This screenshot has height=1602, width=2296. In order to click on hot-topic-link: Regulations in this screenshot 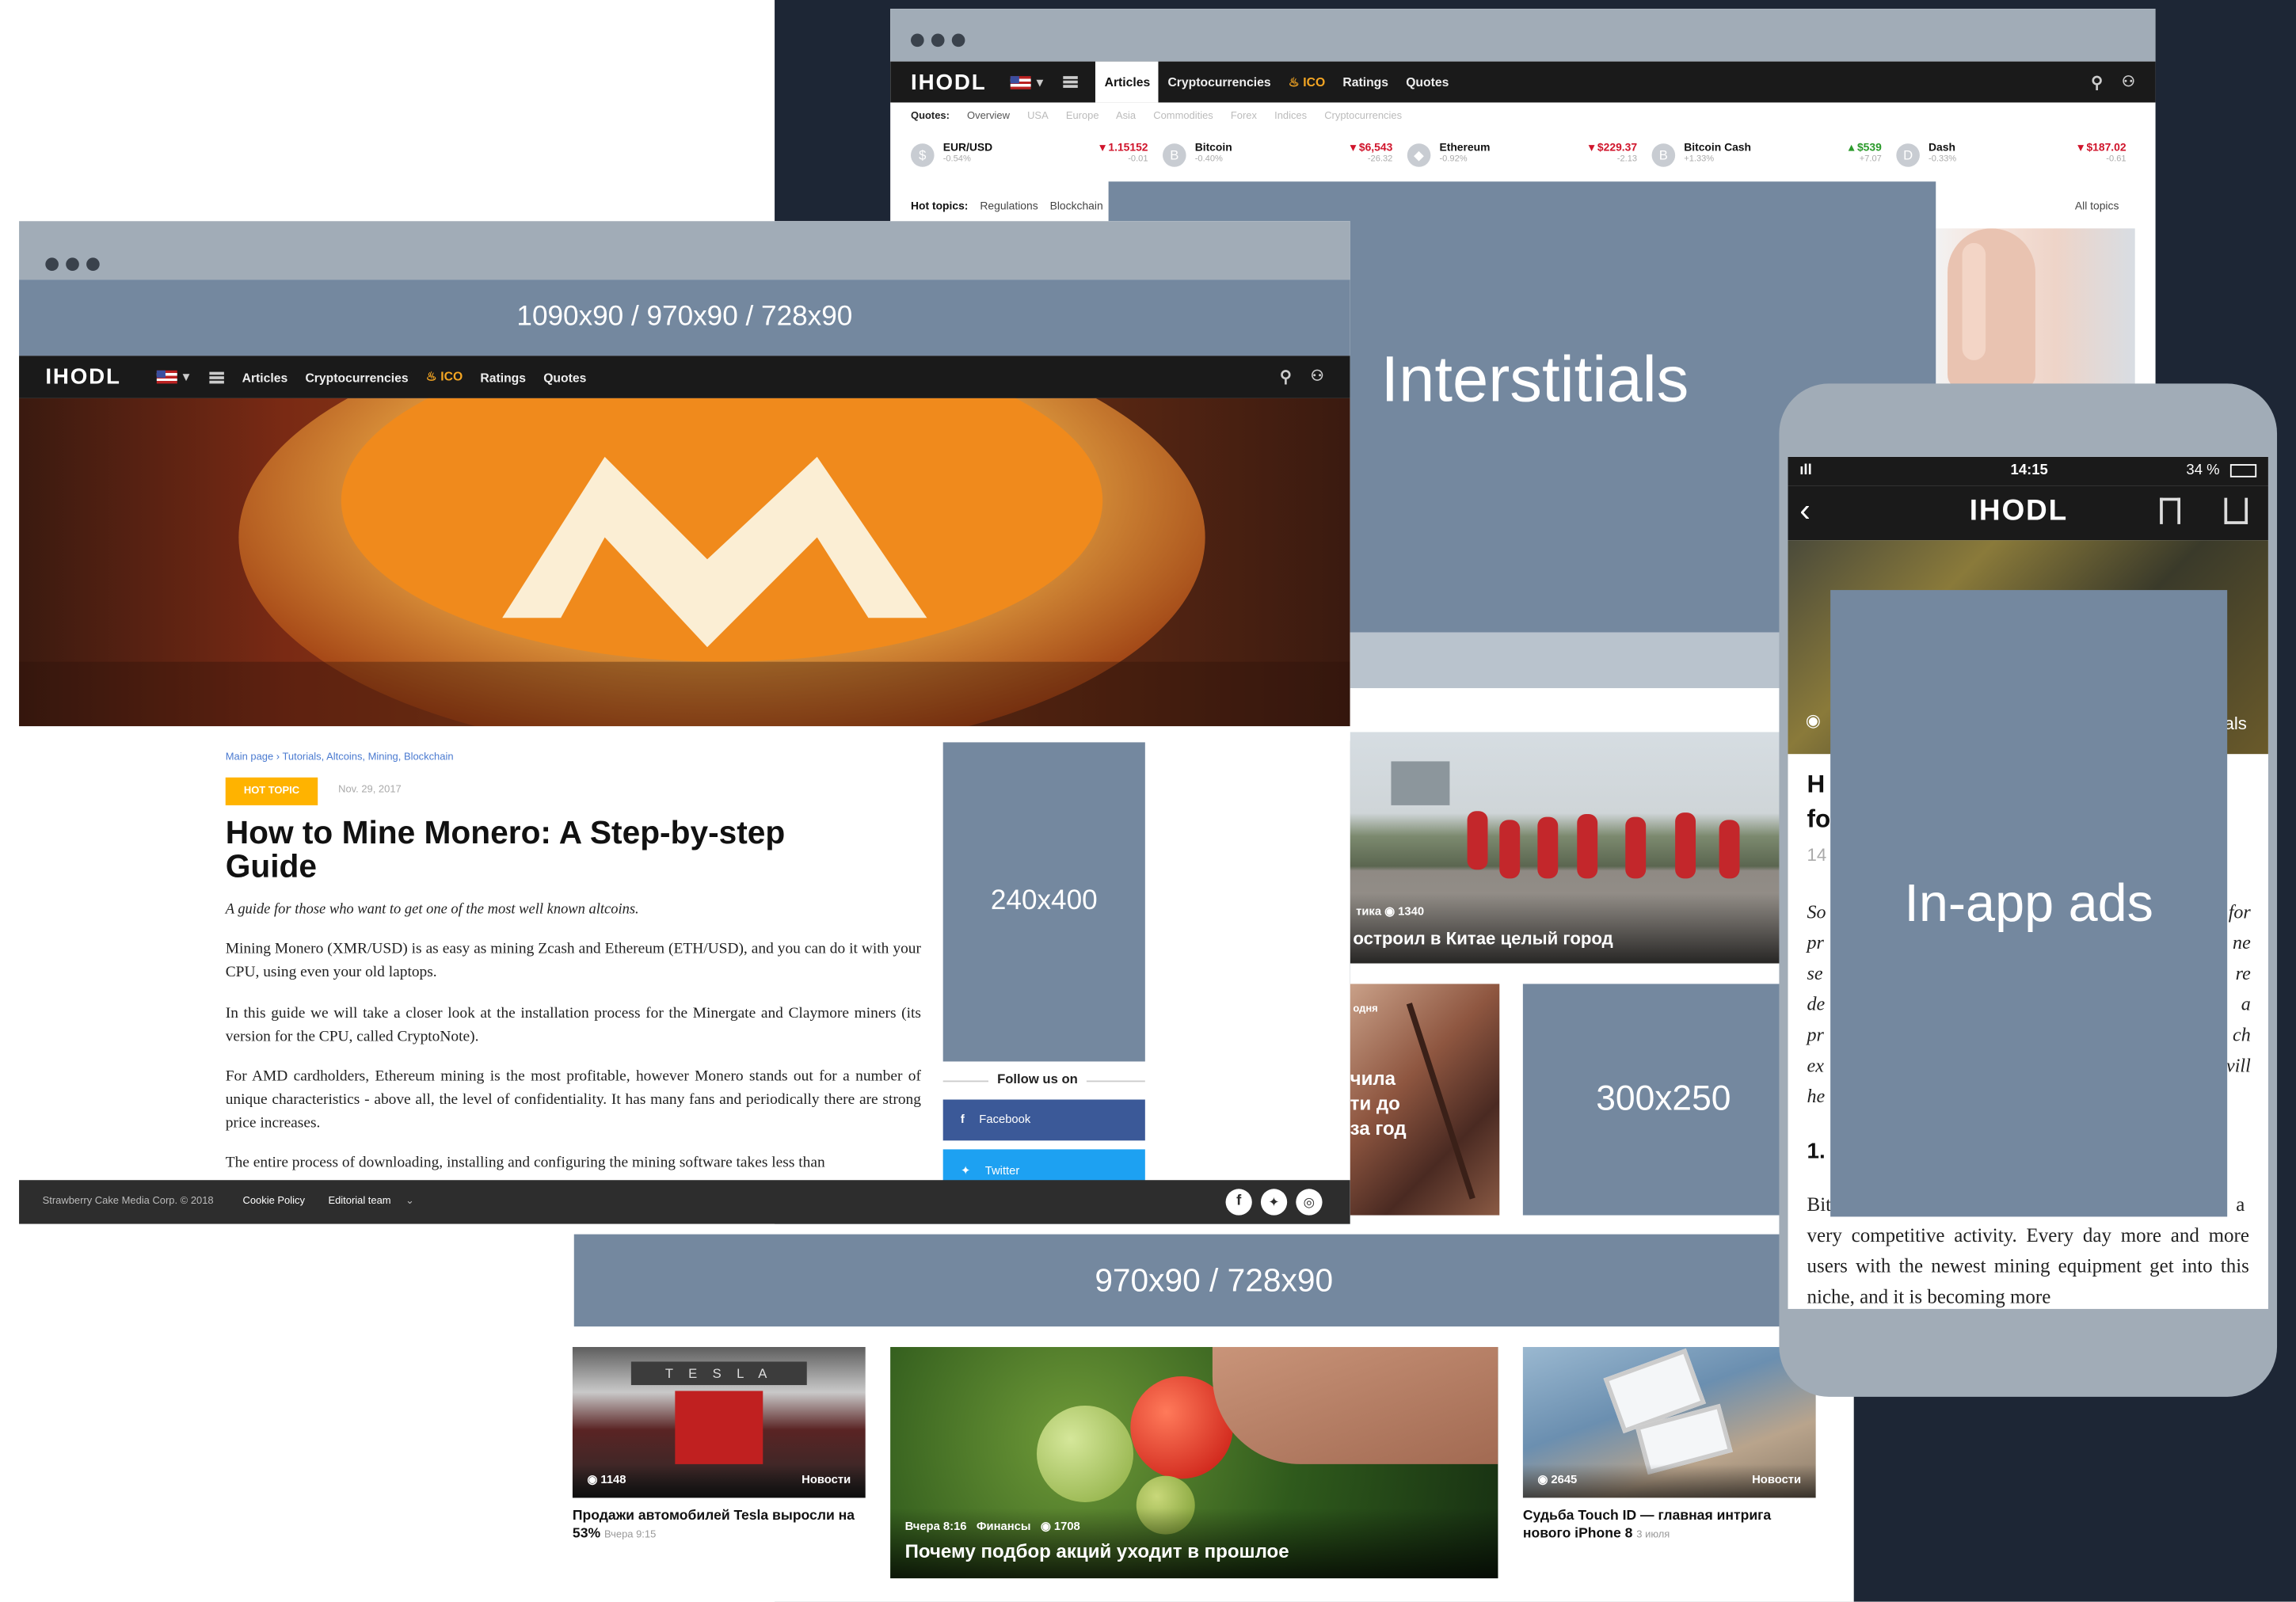, I will do `click(1009, 206)`.